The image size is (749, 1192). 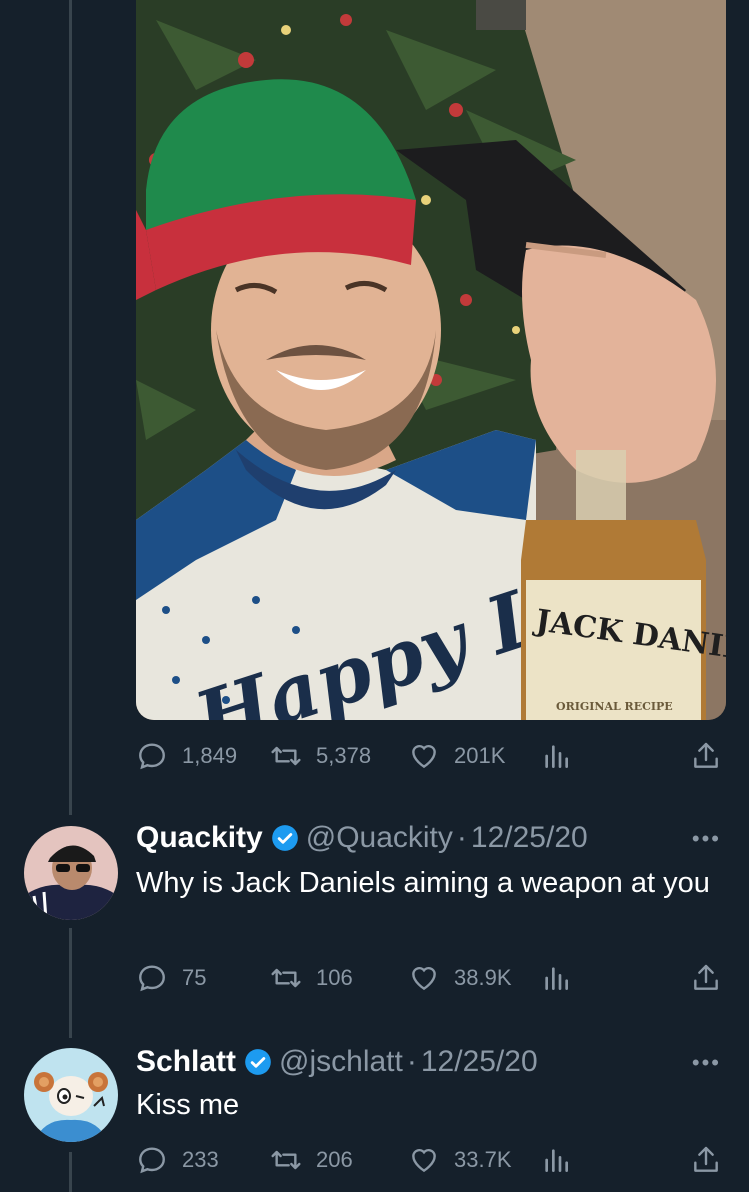 I want to click on schlatt-avatar, so click(x=71, y=1095).